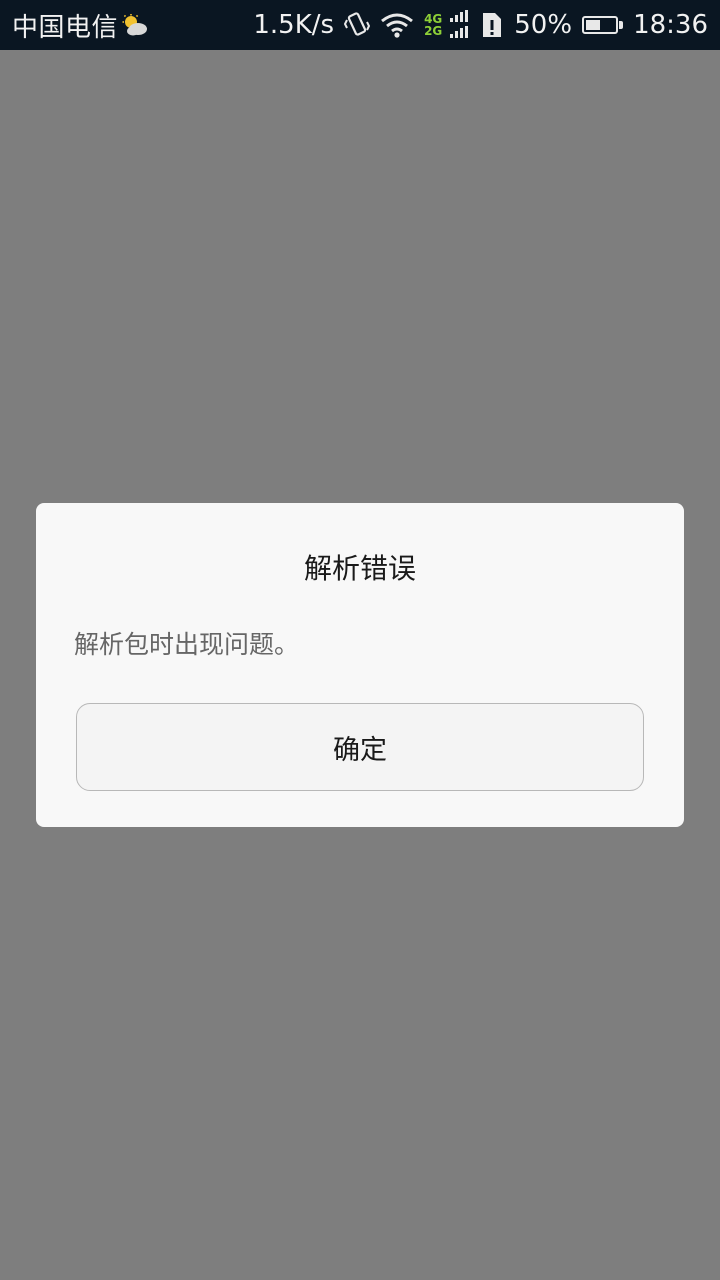  Describe the element at coordinates (360, 747) in the screenshot. I see `confirm-button: 确定` at that location.